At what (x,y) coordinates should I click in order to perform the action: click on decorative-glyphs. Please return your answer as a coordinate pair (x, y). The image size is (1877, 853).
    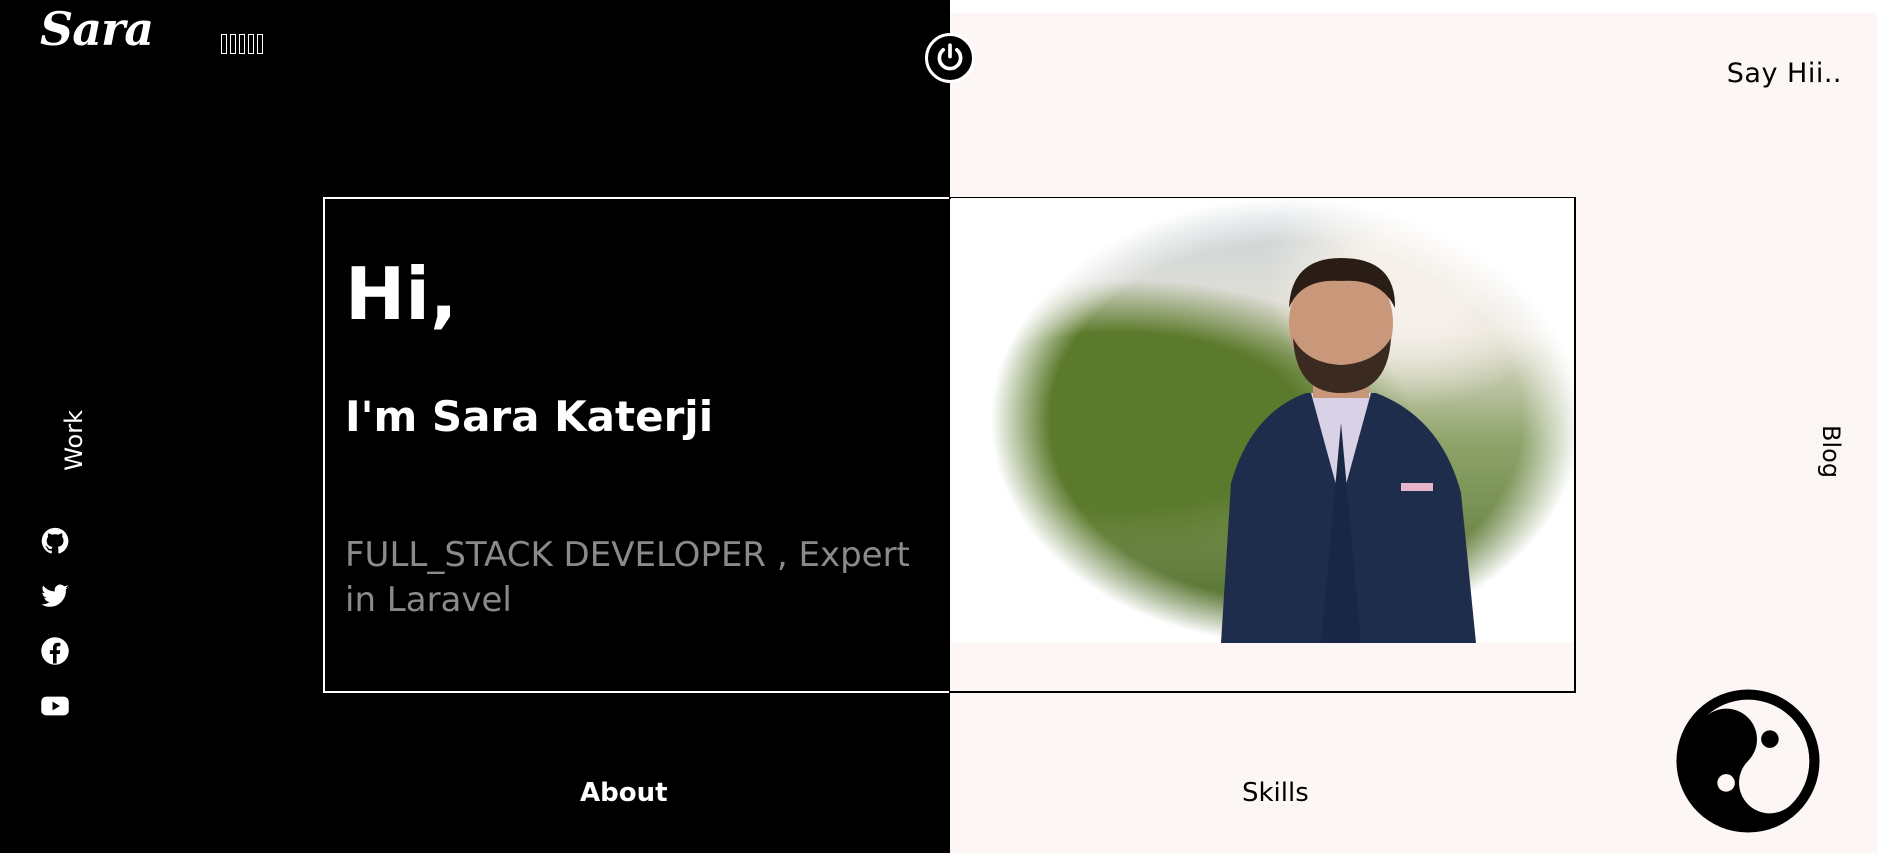
    Looking at the image, I should click on (242, 44).